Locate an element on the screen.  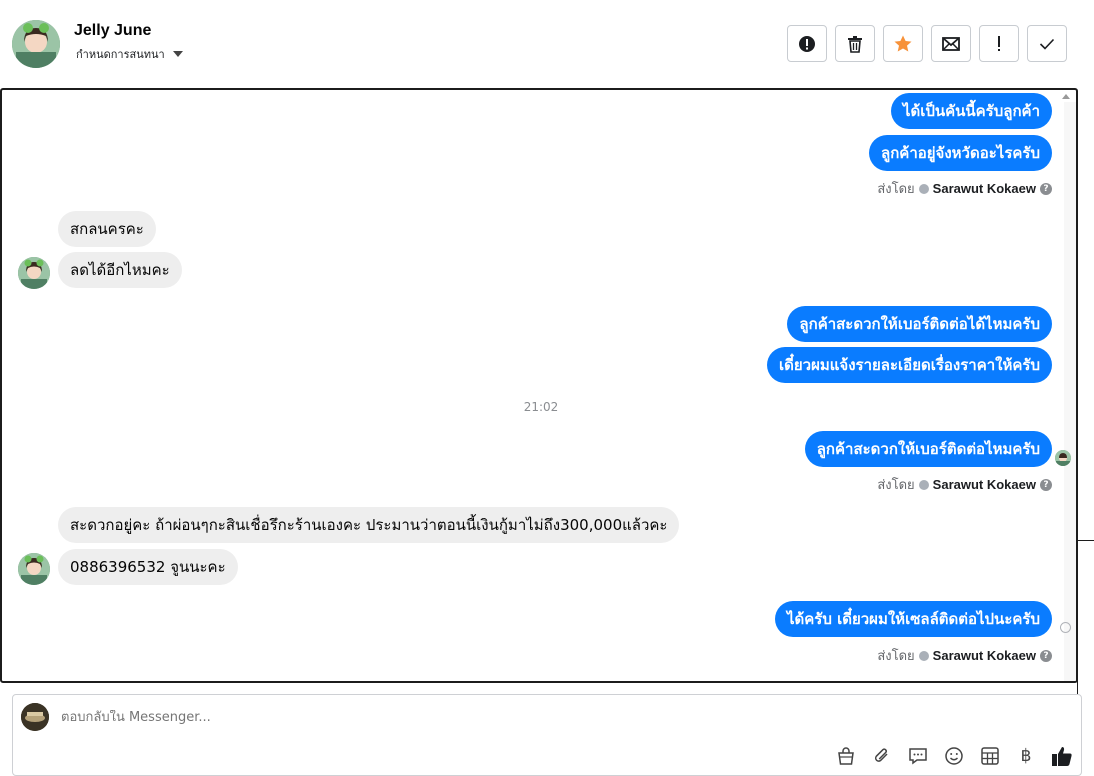
attach-button is located at coordinates (882, 756).